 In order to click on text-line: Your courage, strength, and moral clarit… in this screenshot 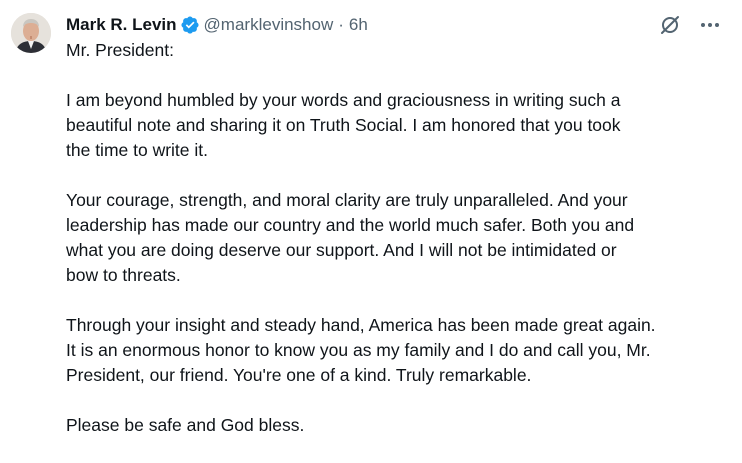, I will do `click(347, 200)`.